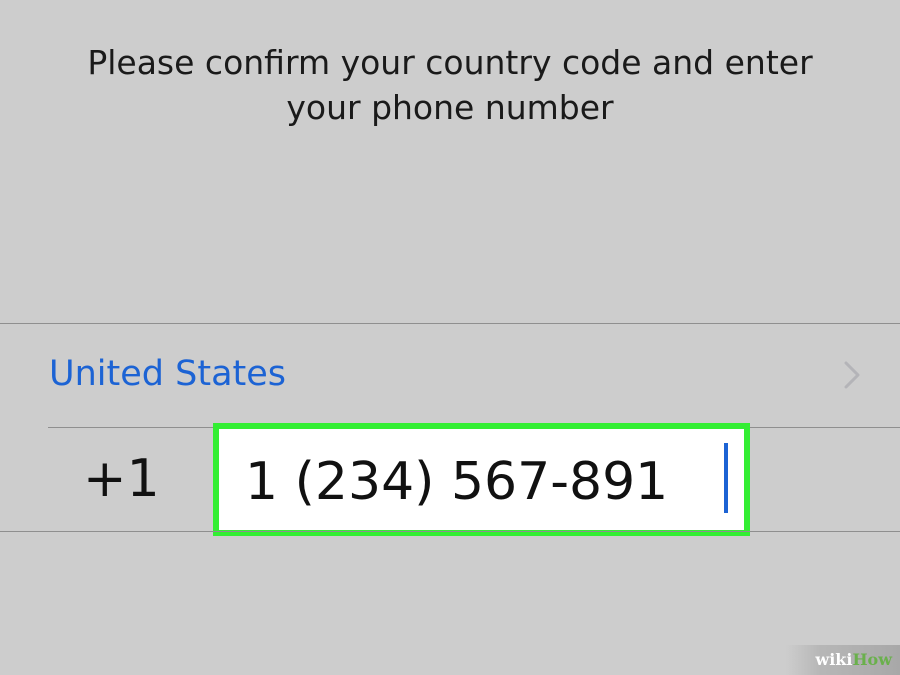 This screenshot has height=675, width=900. Describe the element at coordinates (456, 482) in the screenshot. I see `phone-number-value: 1 (234) 567-891` at that location.